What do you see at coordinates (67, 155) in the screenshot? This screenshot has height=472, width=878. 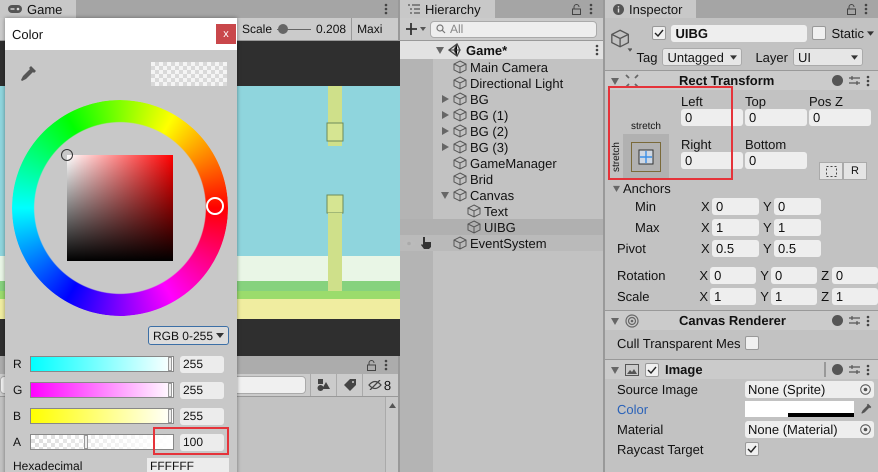 I see `color-handle` at bounding box center [67, 155].